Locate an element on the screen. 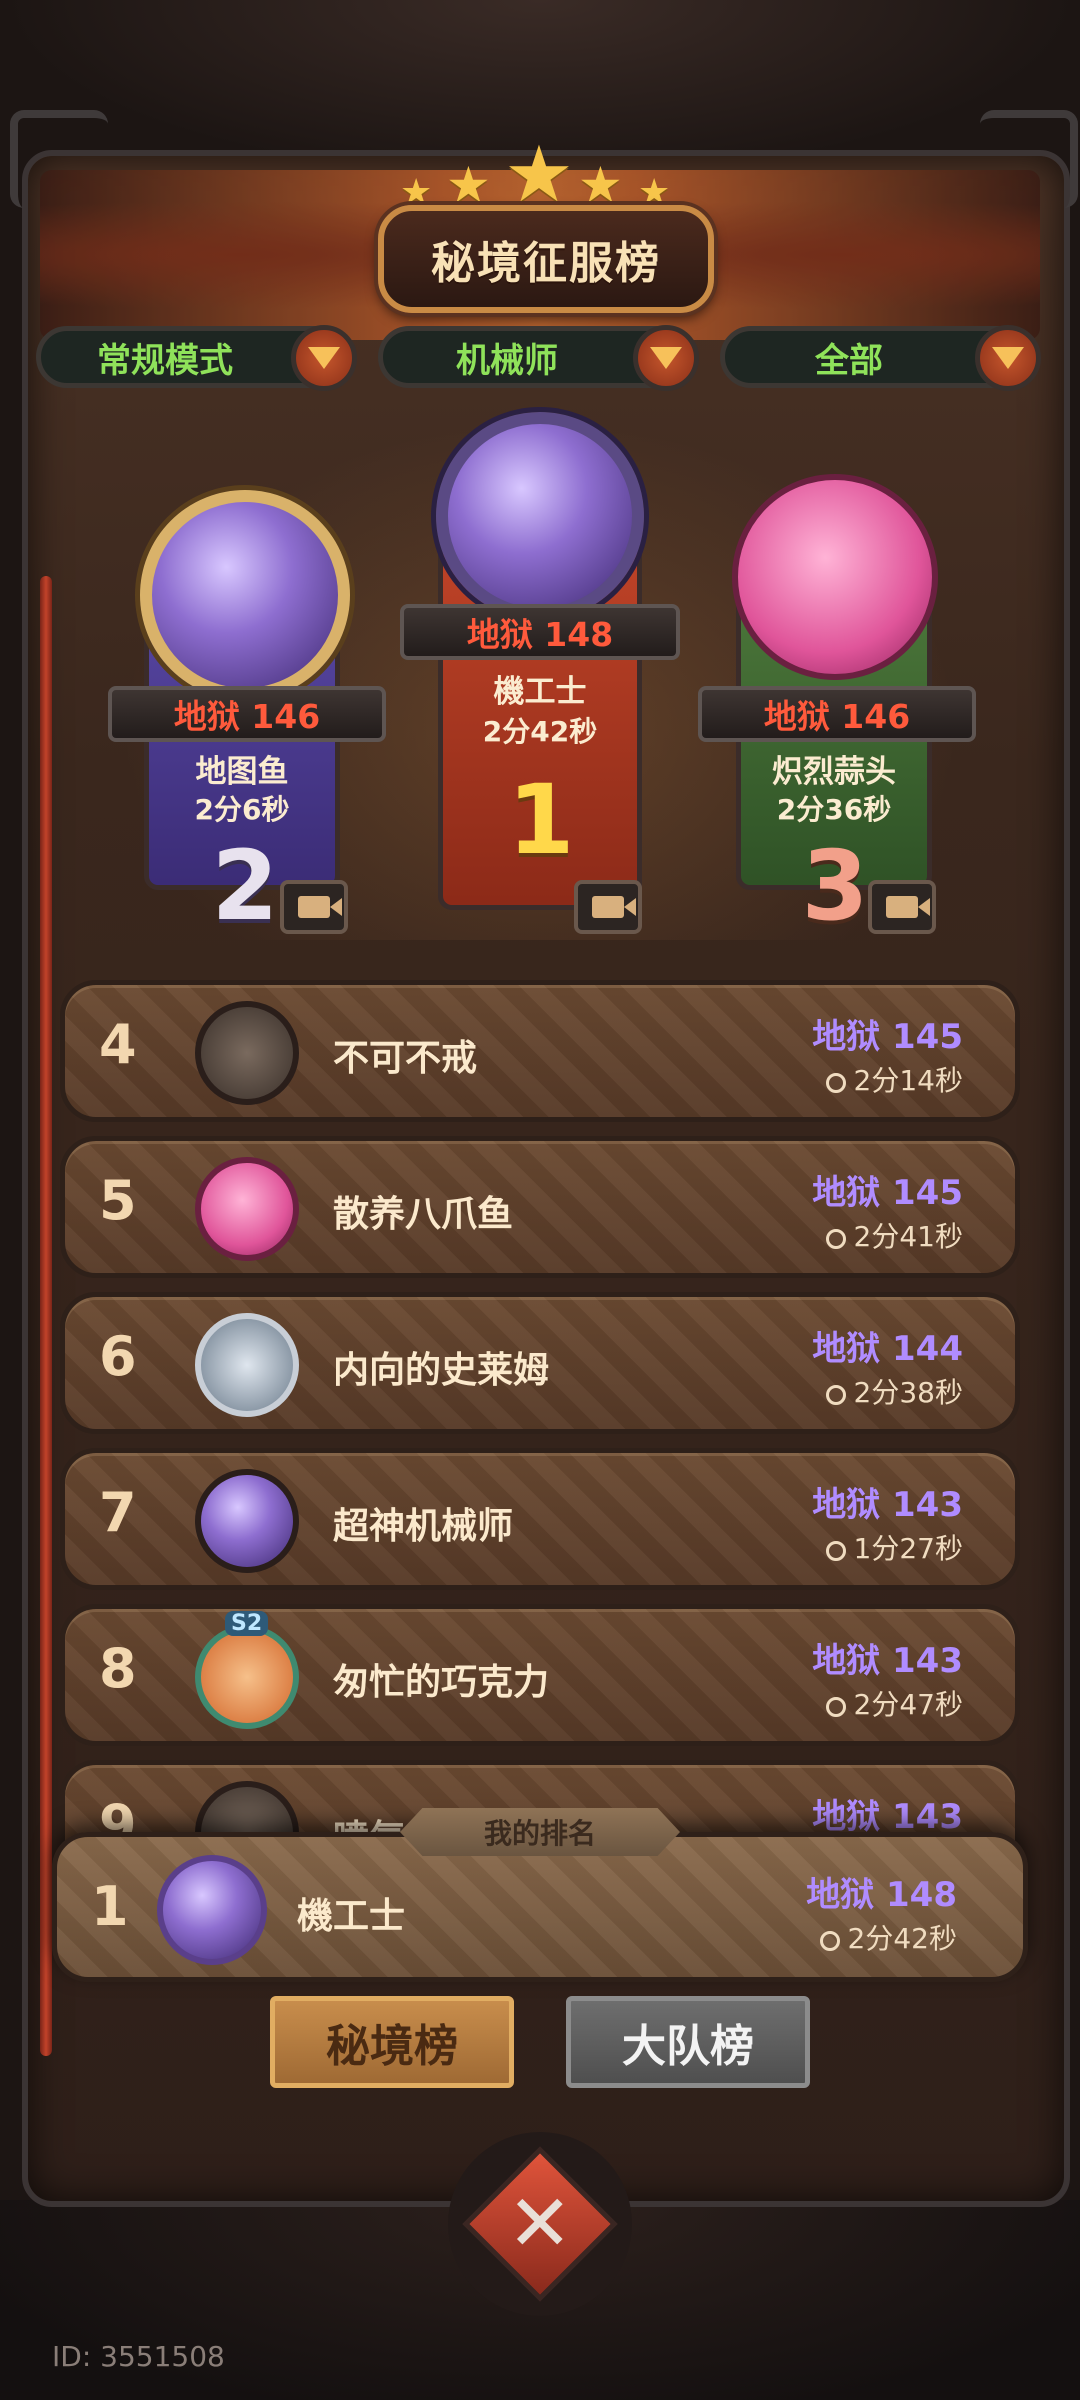  podium-rank-number: 2 is located at coordinates (245, 886).